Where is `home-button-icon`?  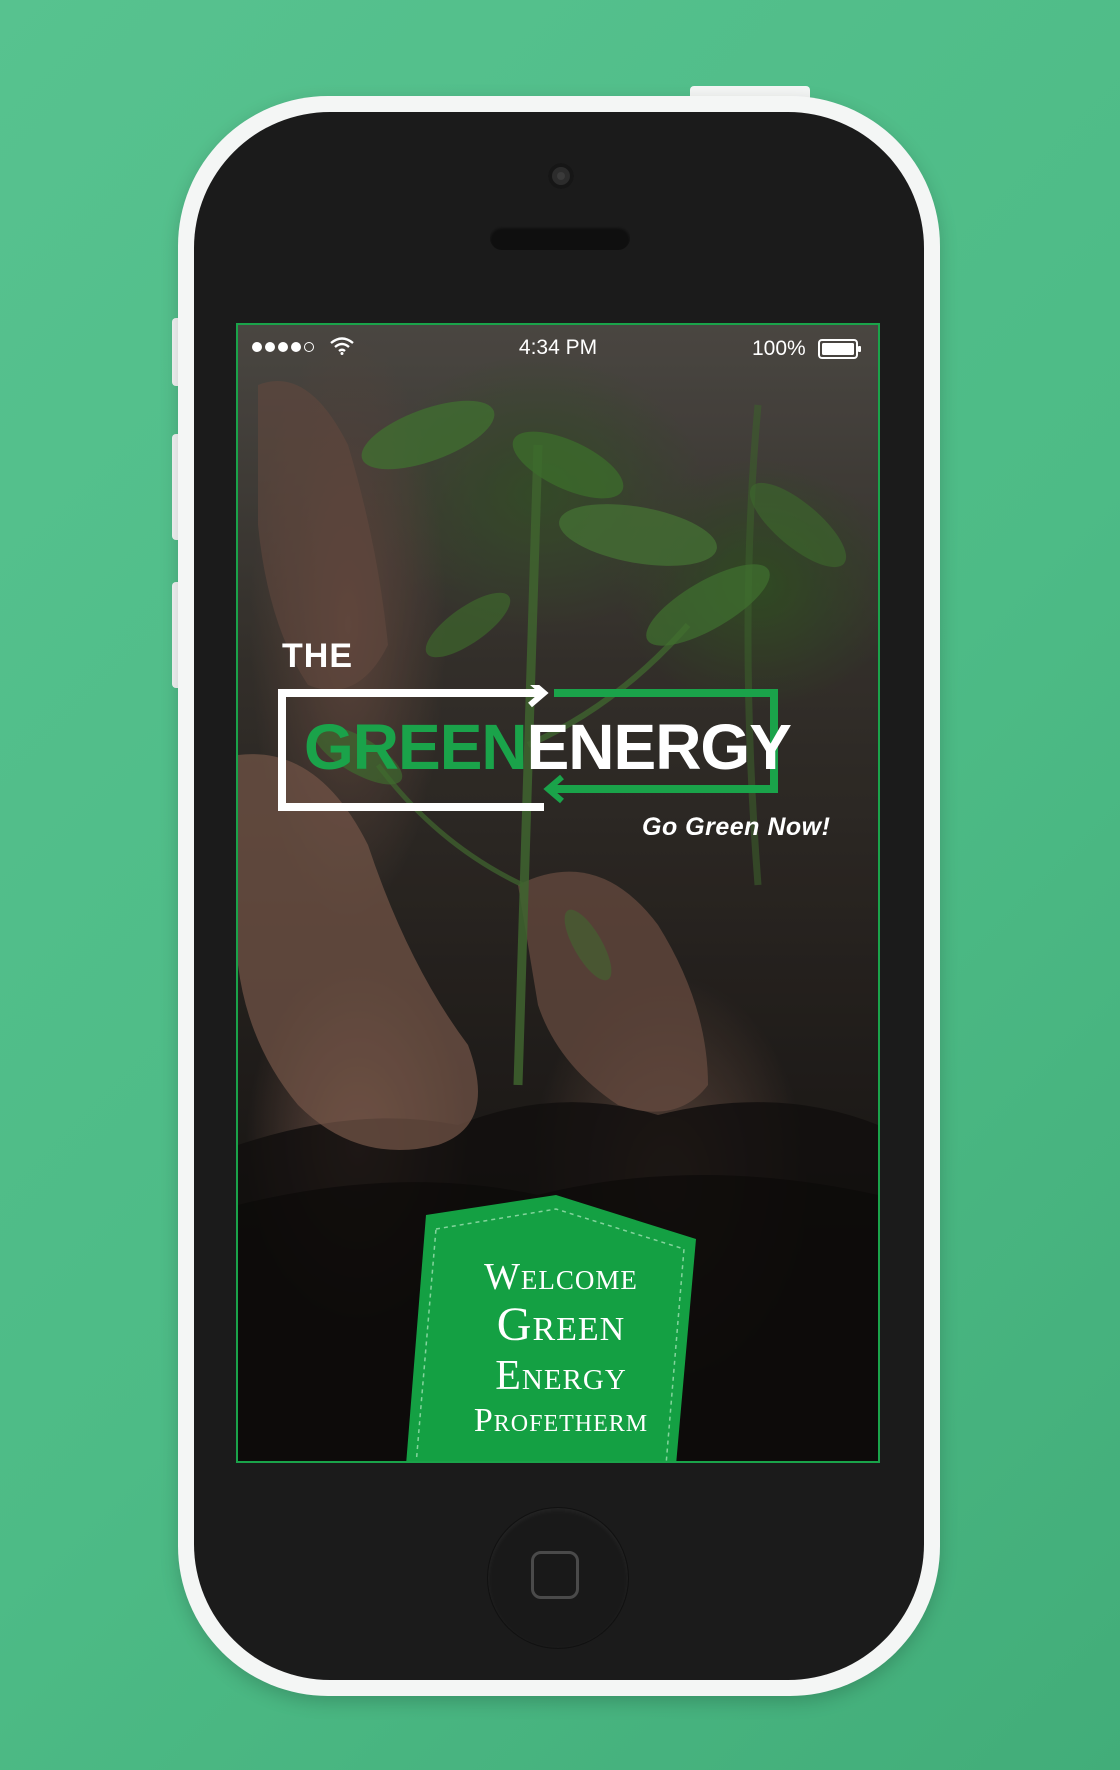
home-button-icon is located at coordinates (555, 1575).